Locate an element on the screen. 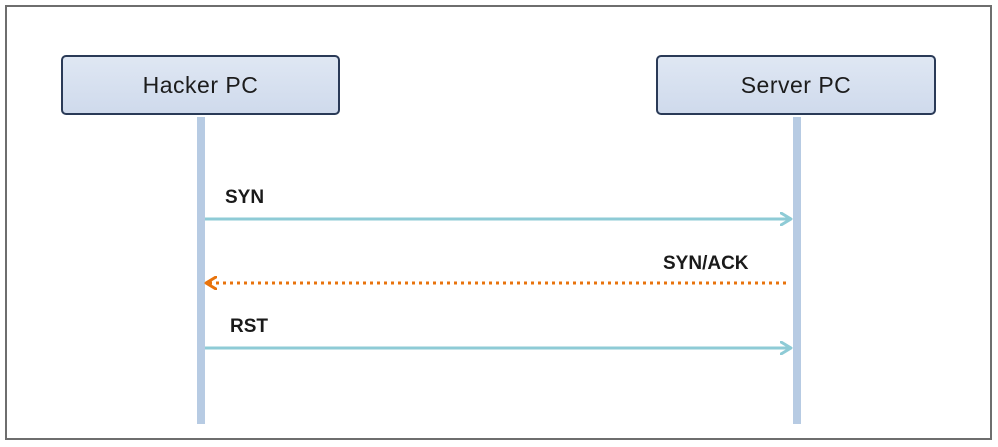 This screenshot has width=998, height=447. actor-hacker-pc: Hacker PC is located at coordinates (200, 85).